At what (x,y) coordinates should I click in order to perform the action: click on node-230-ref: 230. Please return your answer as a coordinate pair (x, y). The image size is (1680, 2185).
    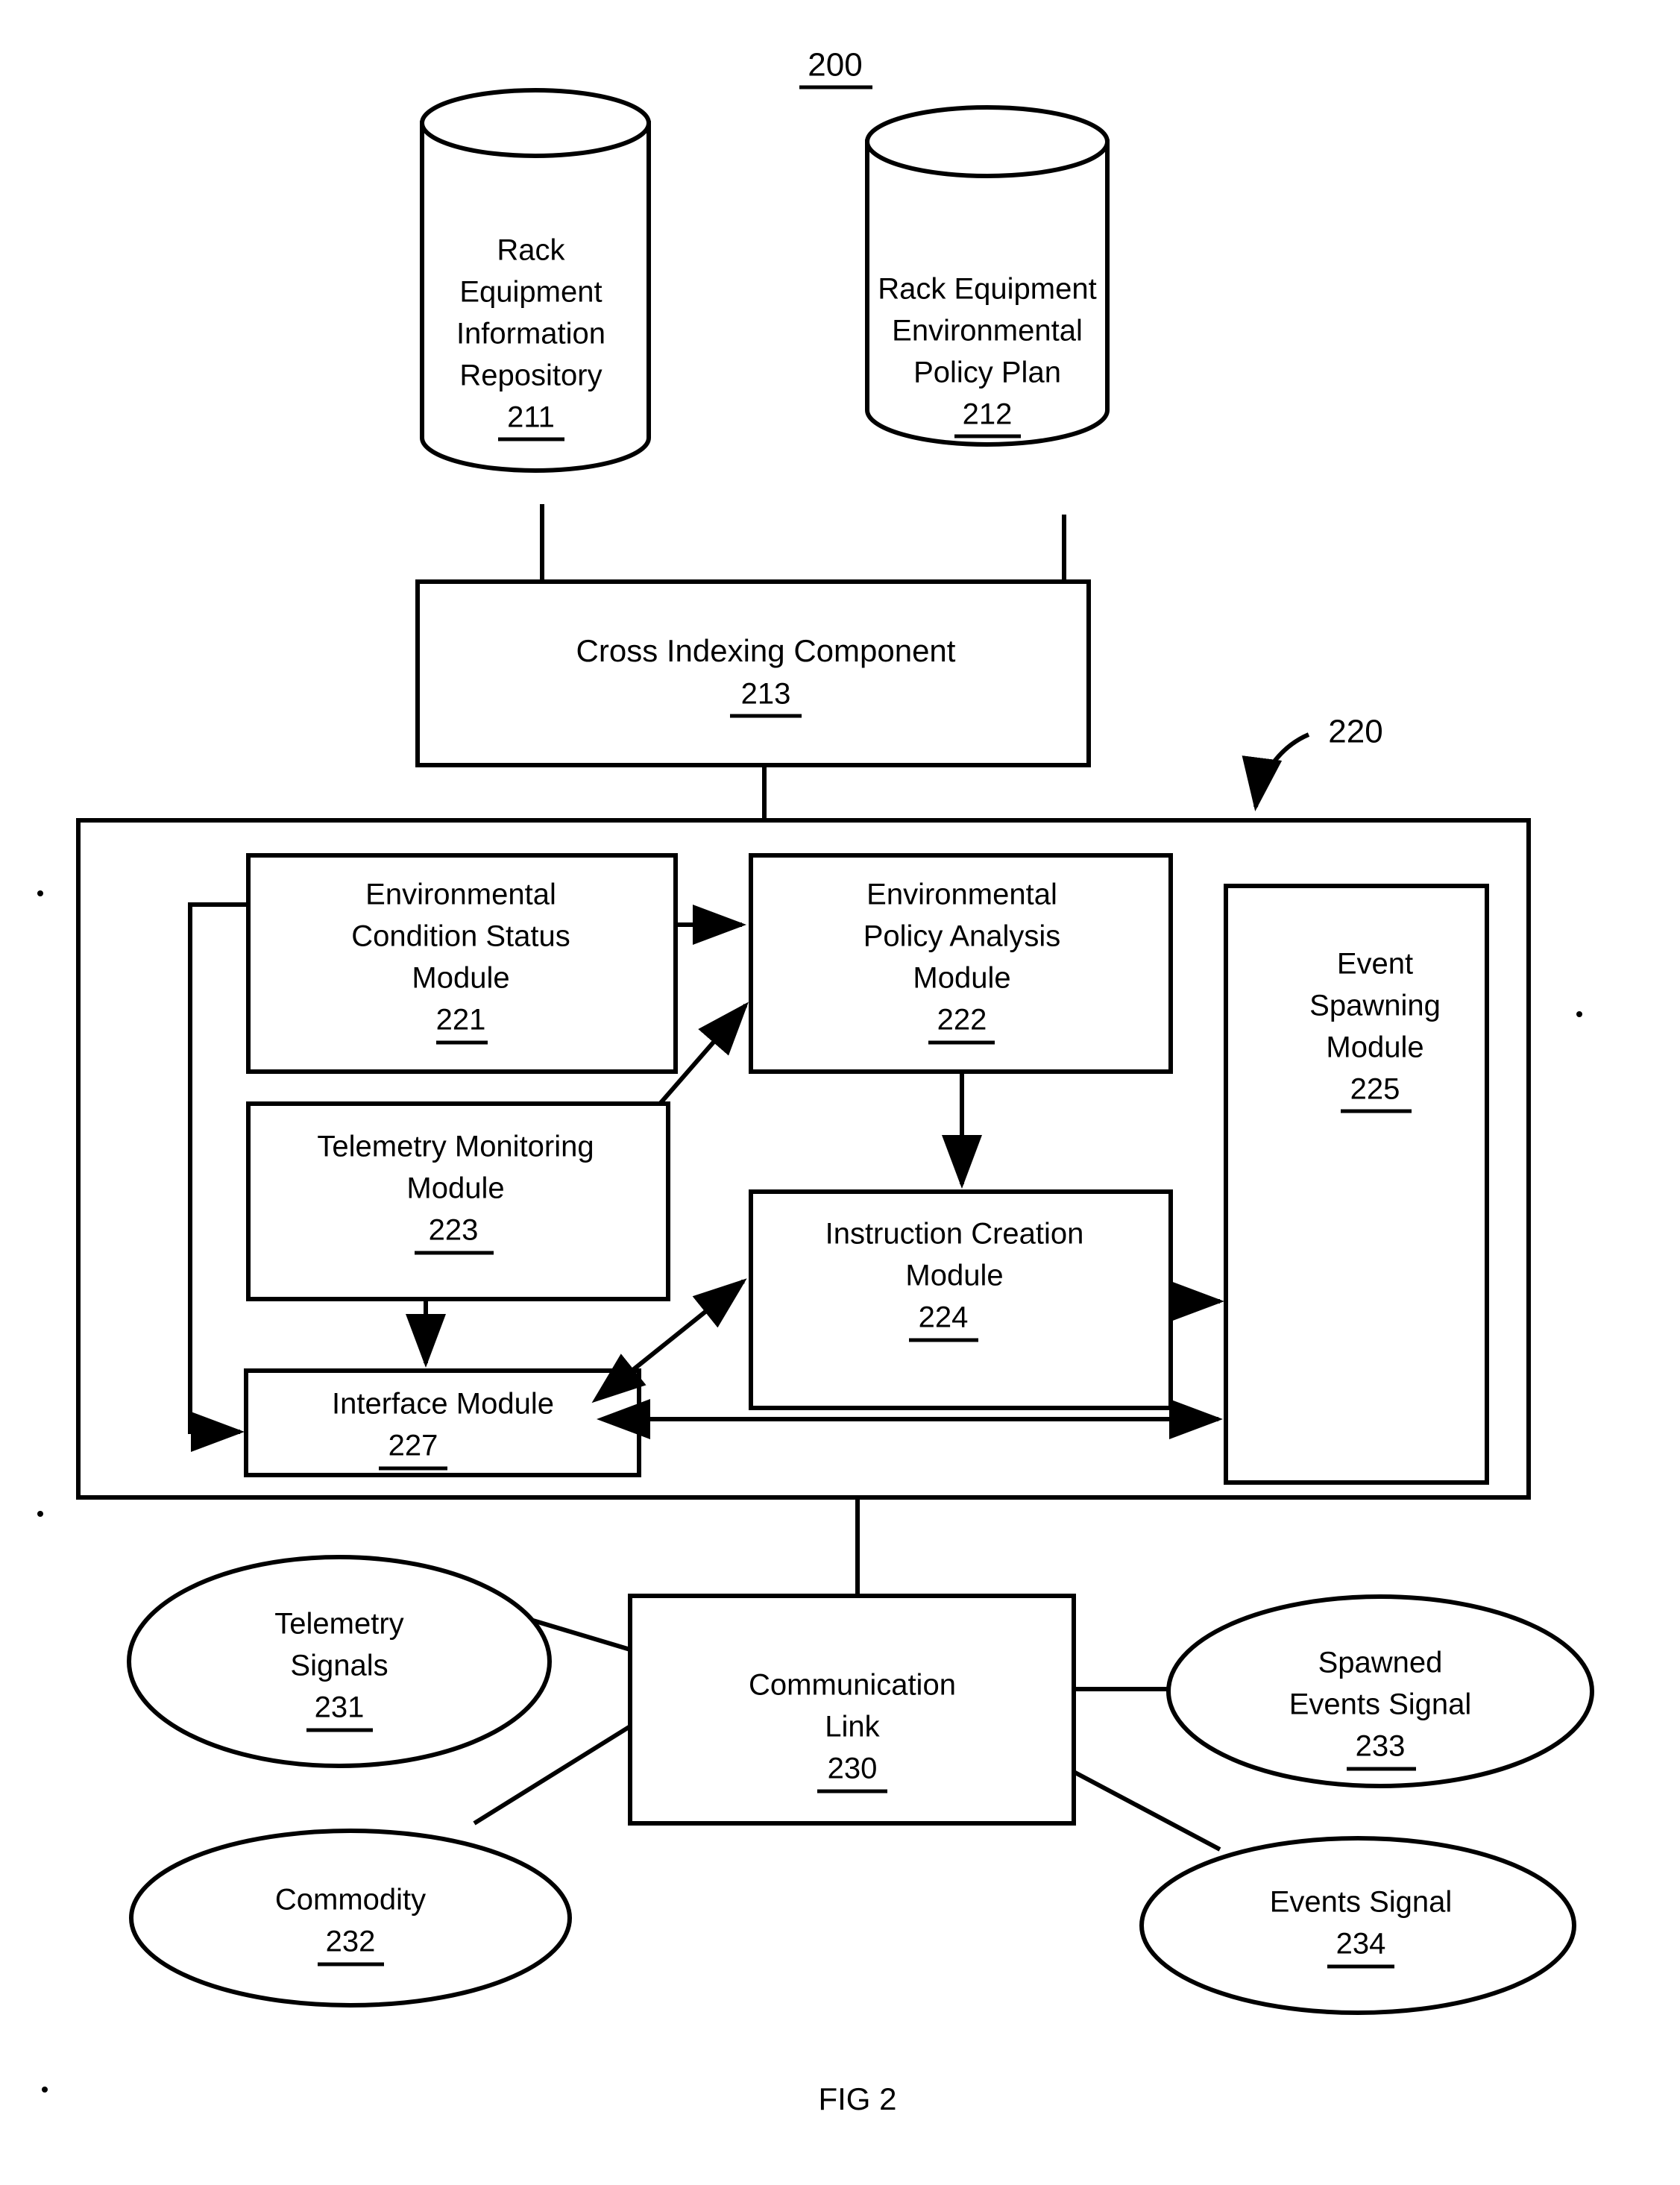
    Looking at the image, I should click on (853, 1768).